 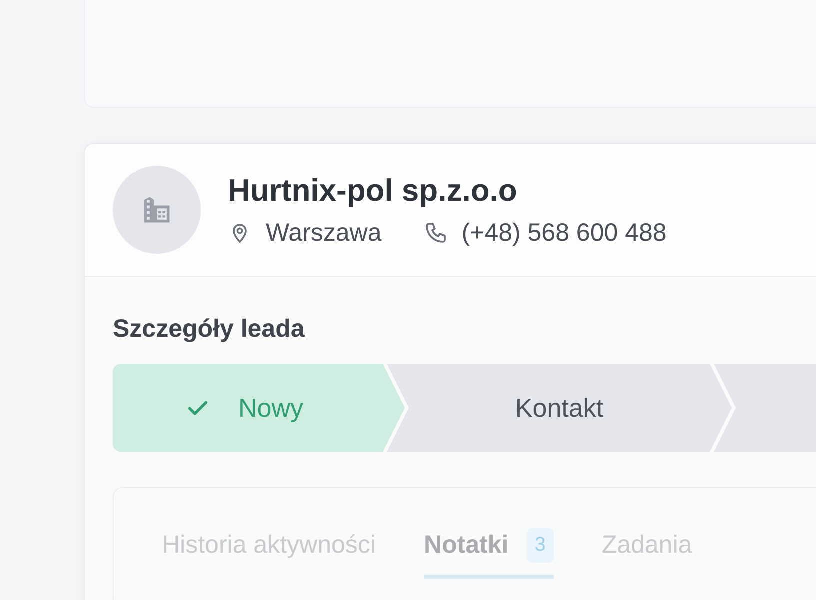 What do you see at coordinates (373, 190) in the screenshot?
I see `company-name: Hurtnix-pol sp.z.o.o` at bounding box center [373, 190].